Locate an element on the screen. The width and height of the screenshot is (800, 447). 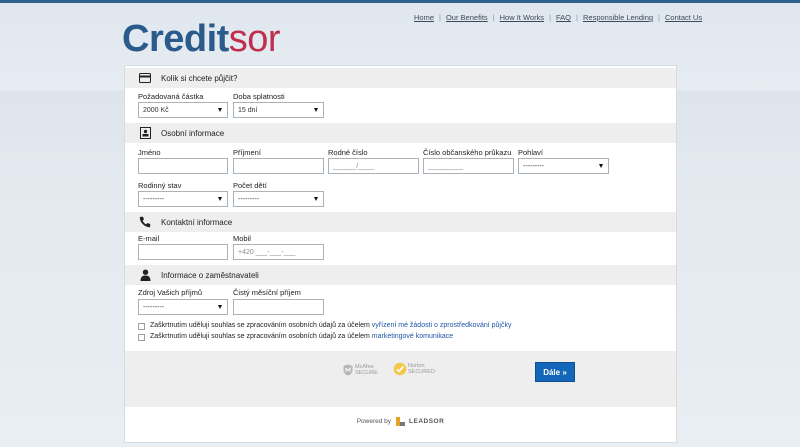
creditsor-logo: Creditsor is located at coordinates (201, 39).